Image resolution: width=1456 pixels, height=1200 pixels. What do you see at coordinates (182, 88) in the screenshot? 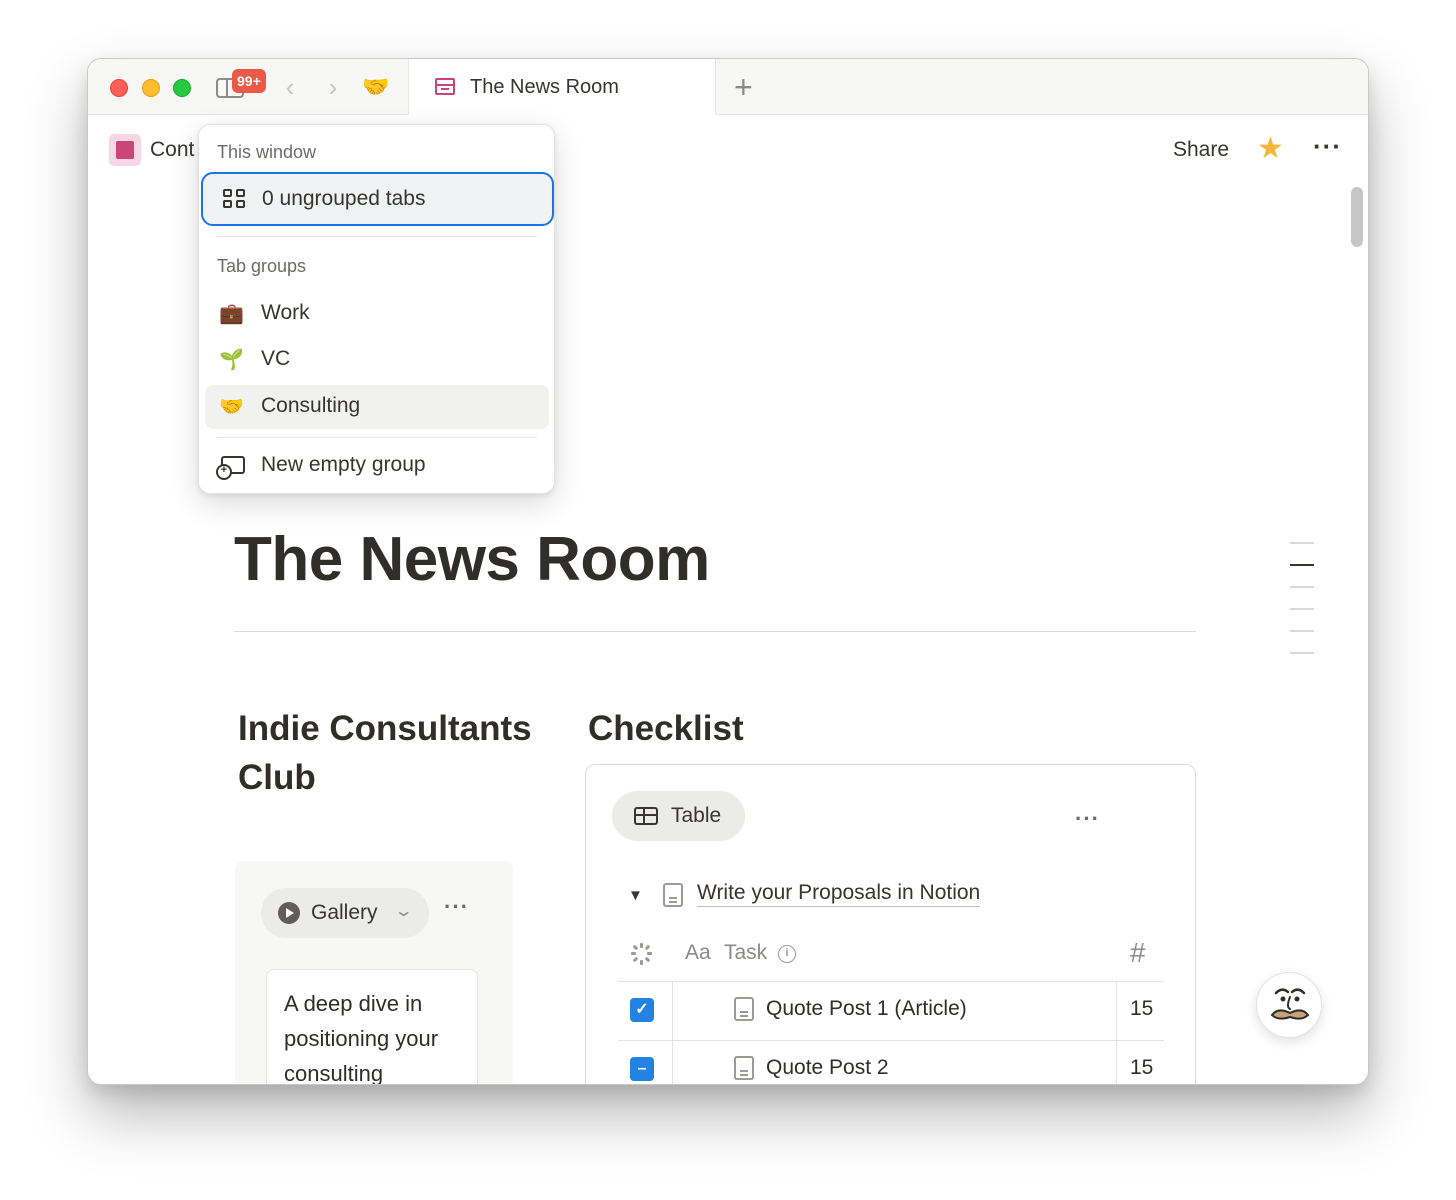
I see `zoom-window-button` at bounding box center [182, 88].